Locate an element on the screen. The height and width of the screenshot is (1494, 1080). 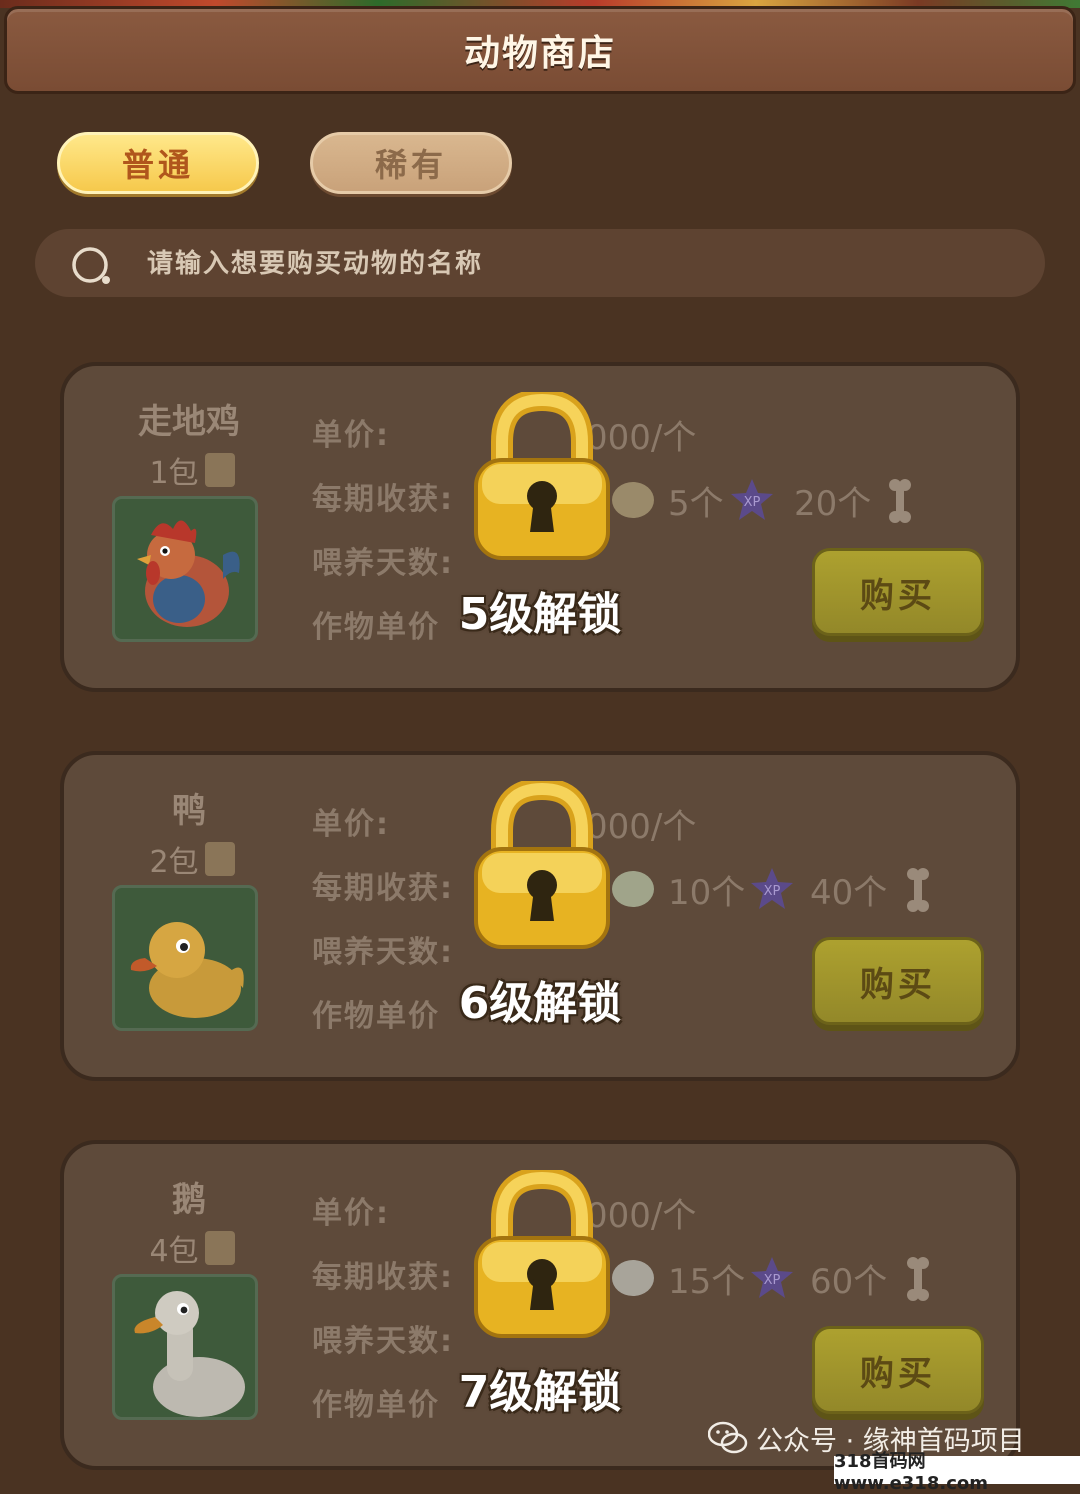
xp-qty: 20个 is located at coordinates (833, 504).